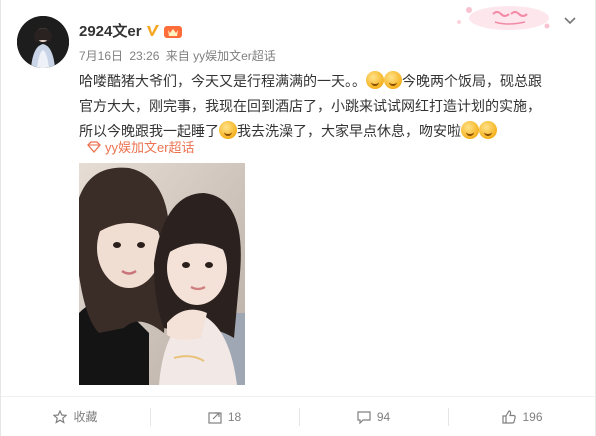 This screenshot has height=436, width=596. I want to click on avatar-image, so click(43, 42).